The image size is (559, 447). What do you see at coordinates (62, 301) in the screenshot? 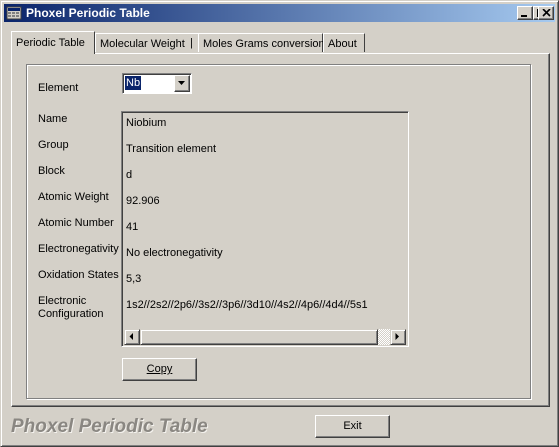
I see `electronic-configuration-label-line1: Electronic` at bounding box center [62, 301].